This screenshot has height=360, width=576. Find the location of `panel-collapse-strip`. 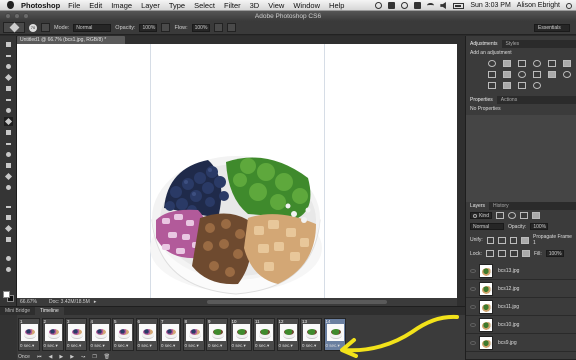

panel-collapse-strip is located at coordinates (461, 171).